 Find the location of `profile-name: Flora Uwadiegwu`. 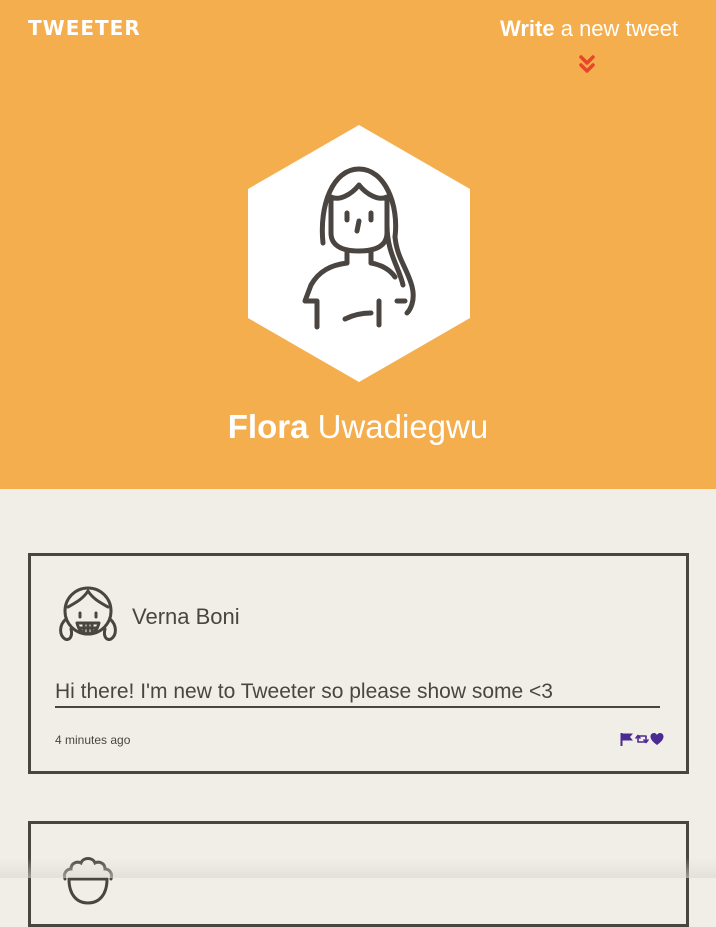

profile-name: Flora Uwadiegwu is located at coordinates (358, 427).